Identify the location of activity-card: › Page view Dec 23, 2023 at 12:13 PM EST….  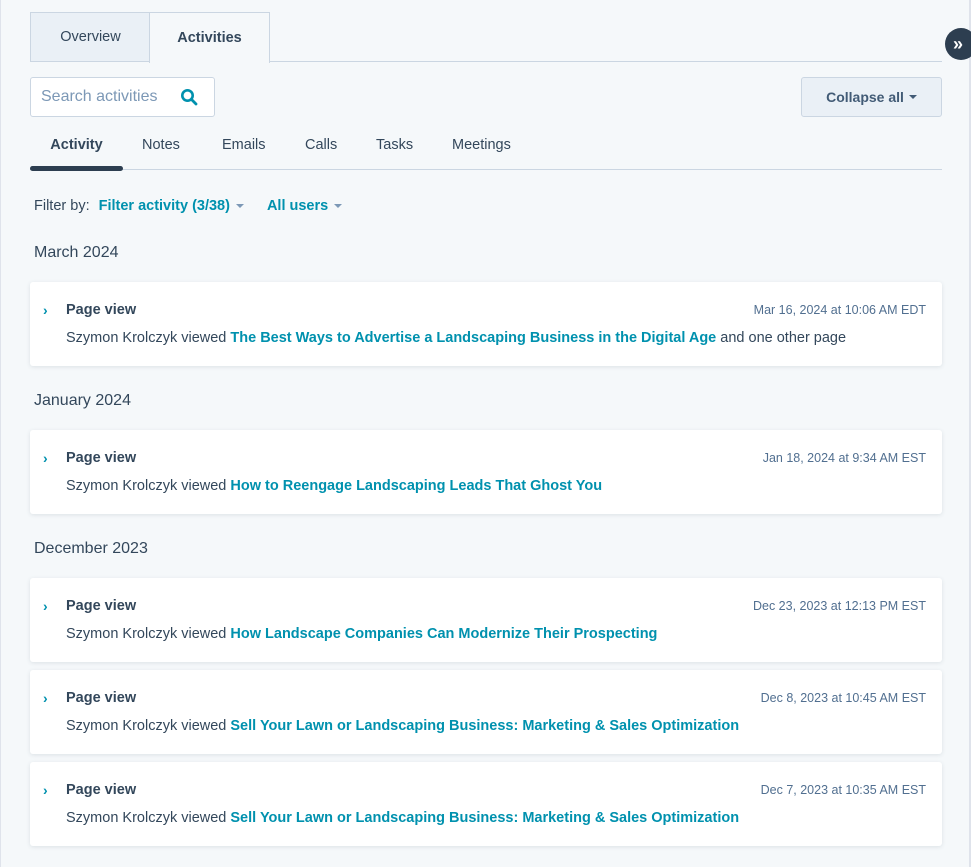
(486, 620).